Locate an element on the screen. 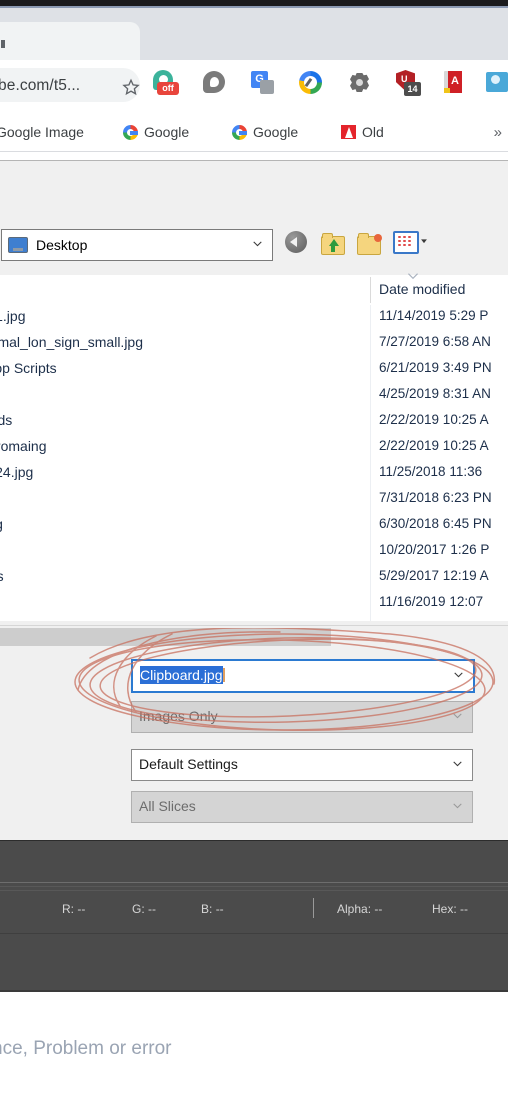 This screenshot has height=1099, width=508. table-row: Ps me.jpg 7/31/2018 6:23 PN is located at coordinates (254, 500).